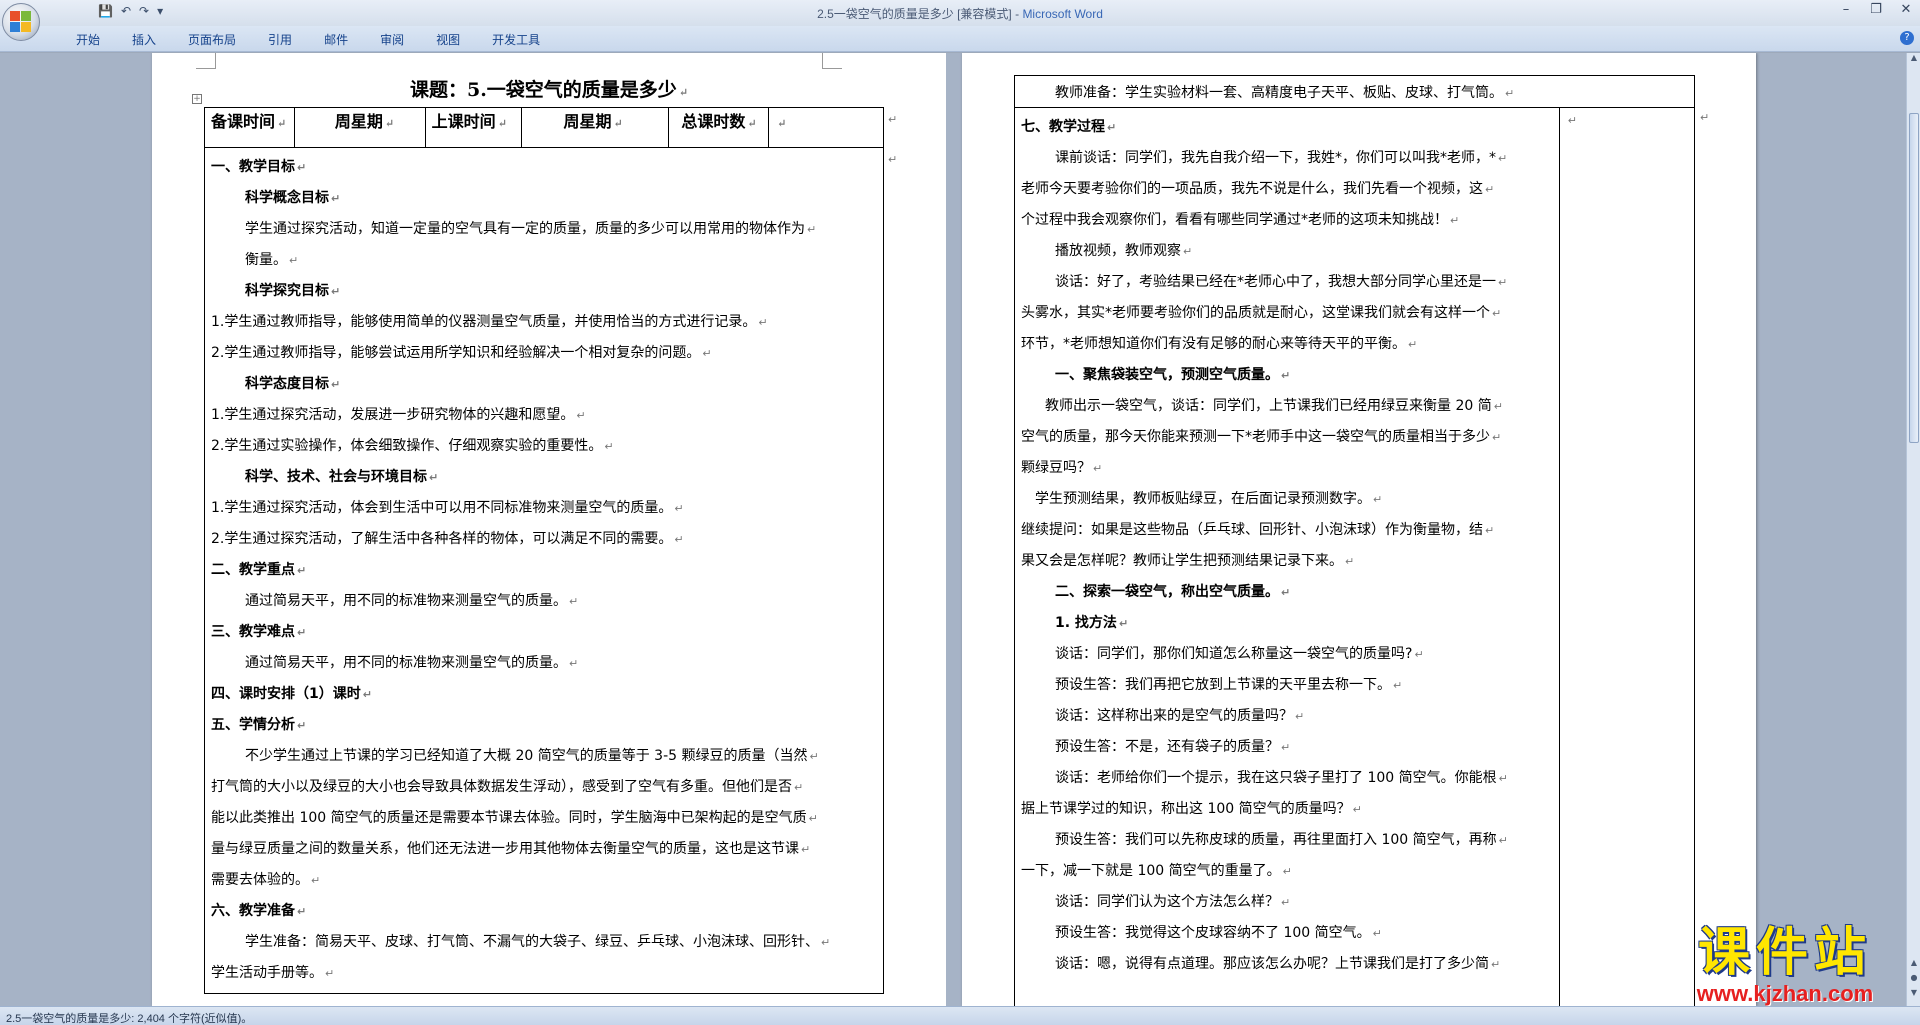  What do you see at coordinates (1913, 60) in the screenshot?
I see `scroll-up-icon: ▲` at bounding box center [1913, 60].